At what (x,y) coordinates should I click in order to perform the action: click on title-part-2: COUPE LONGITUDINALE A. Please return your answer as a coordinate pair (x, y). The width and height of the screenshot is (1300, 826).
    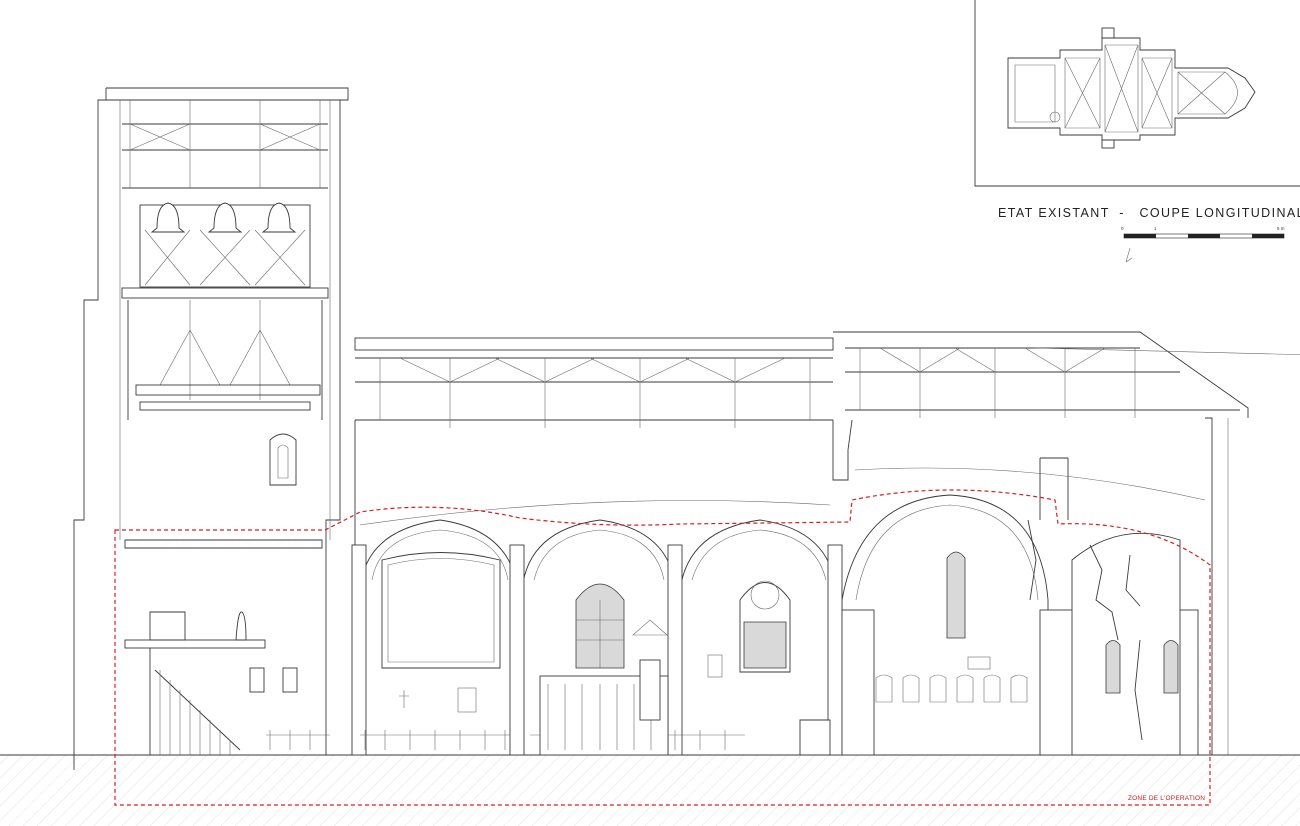
    Looking at the image, I should click on (1219, 213).